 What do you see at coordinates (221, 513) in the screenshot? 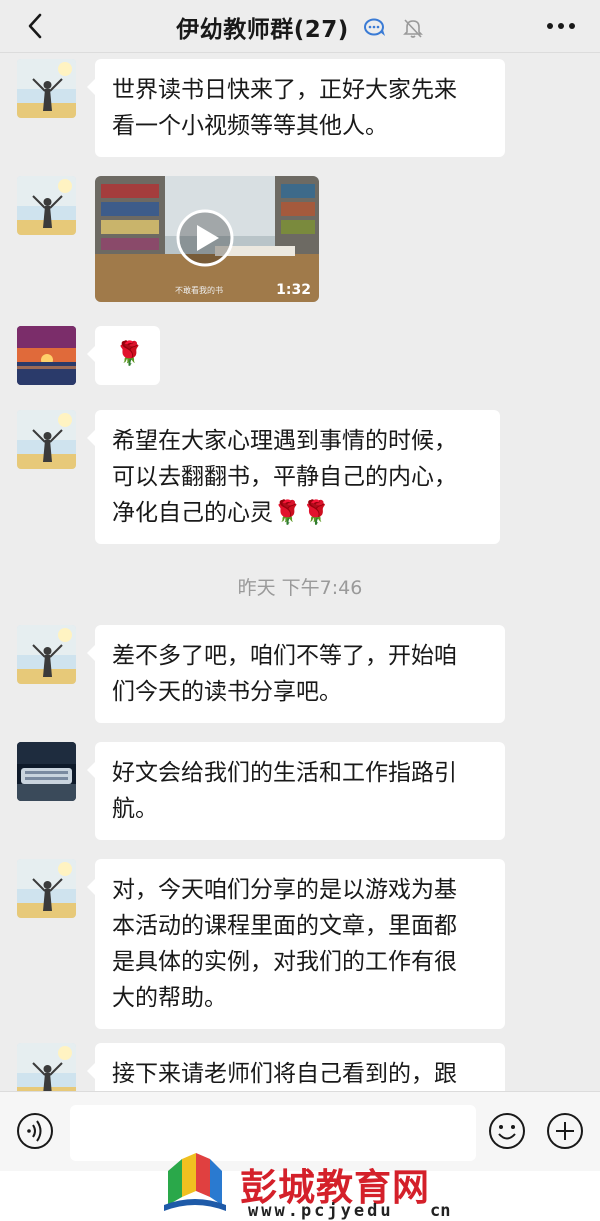
I see `message-line: 净化自己的心灵🌹🌹` at bounding box center [221, 513].